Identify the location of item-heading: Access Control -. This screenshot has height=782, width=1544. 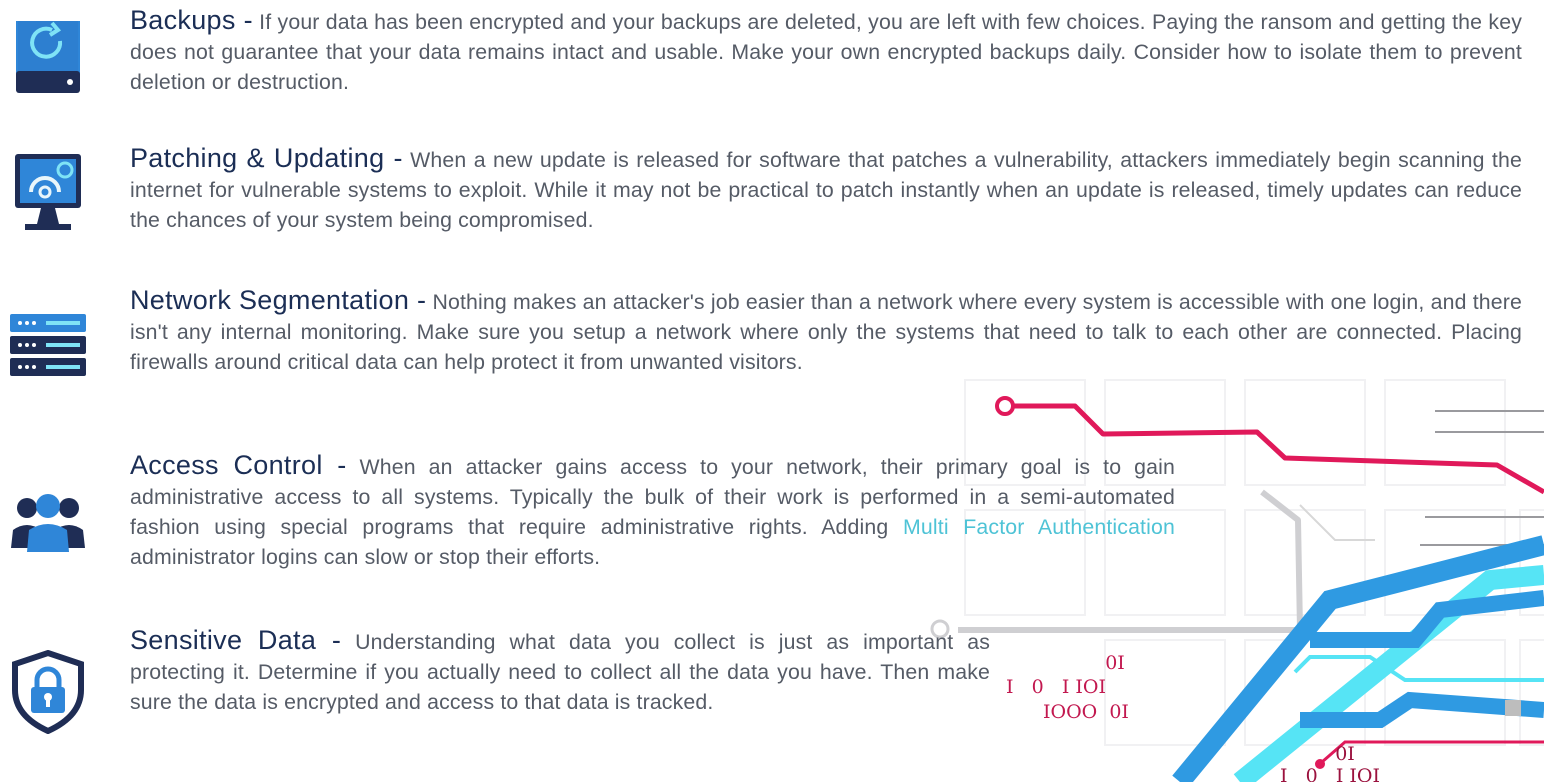
(238, 465).